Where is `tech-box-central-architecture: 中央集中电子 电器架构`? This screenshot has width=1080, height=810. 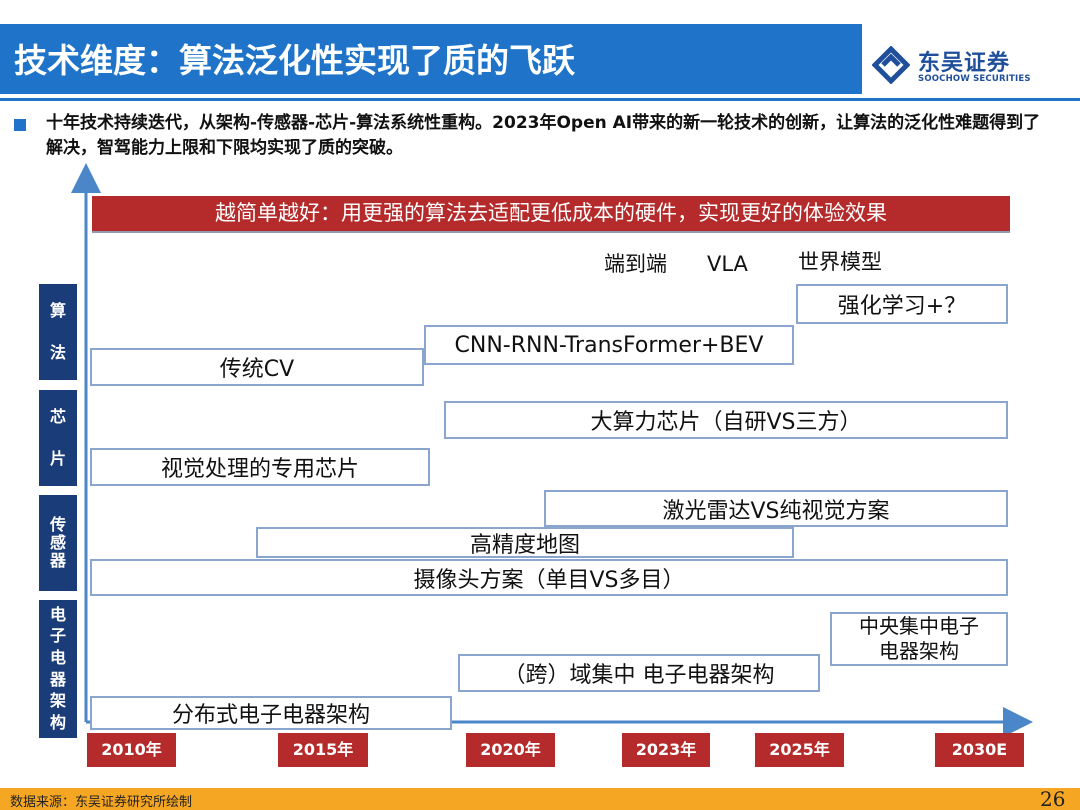
tech-box-central-architecture: 中央集中电子 电器架构 is located at coordinates (919, 639).